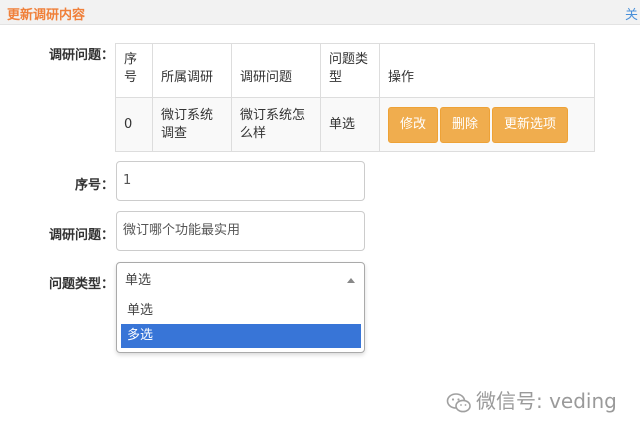 The width and height of the screenshot is (640, 431). Describe the element at coordinates (138, 280) in the screenshot. I see `type-select-value: 单选` at that location.